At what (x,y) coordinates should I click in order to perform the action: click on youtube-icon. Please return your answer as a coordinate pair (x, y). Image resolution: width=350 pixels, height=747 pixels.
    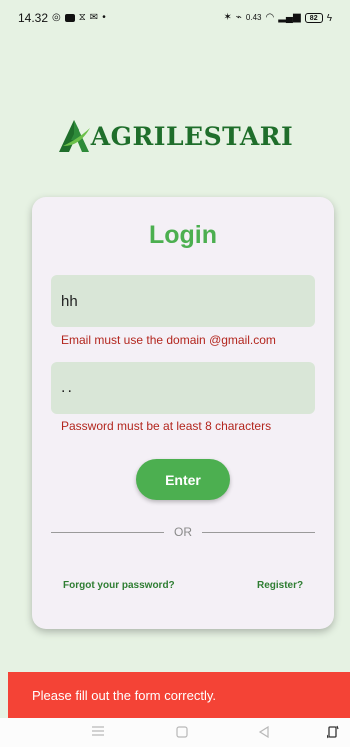
    Looking at the image, I should click on (69, 18).